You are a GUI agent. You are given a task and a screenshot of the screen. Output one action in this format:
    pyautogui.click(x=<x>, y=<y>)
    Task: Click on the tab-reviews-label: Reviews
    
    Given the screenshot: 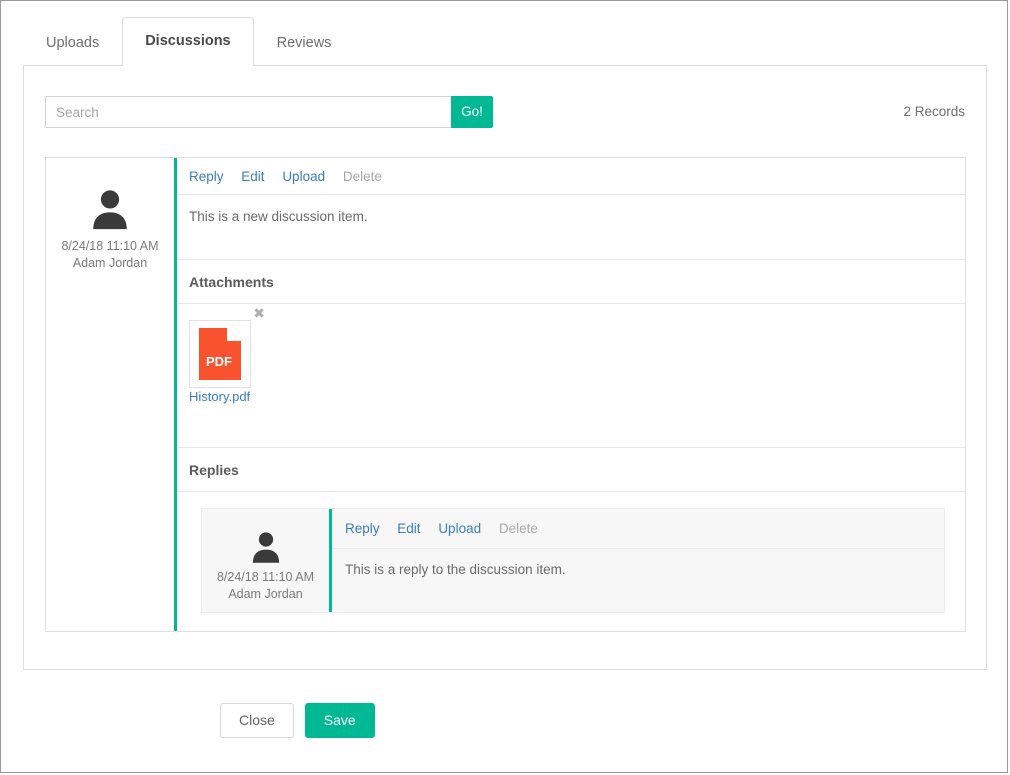 What is the action you would take?
    pyautogui.click(x=304, y=43)
    